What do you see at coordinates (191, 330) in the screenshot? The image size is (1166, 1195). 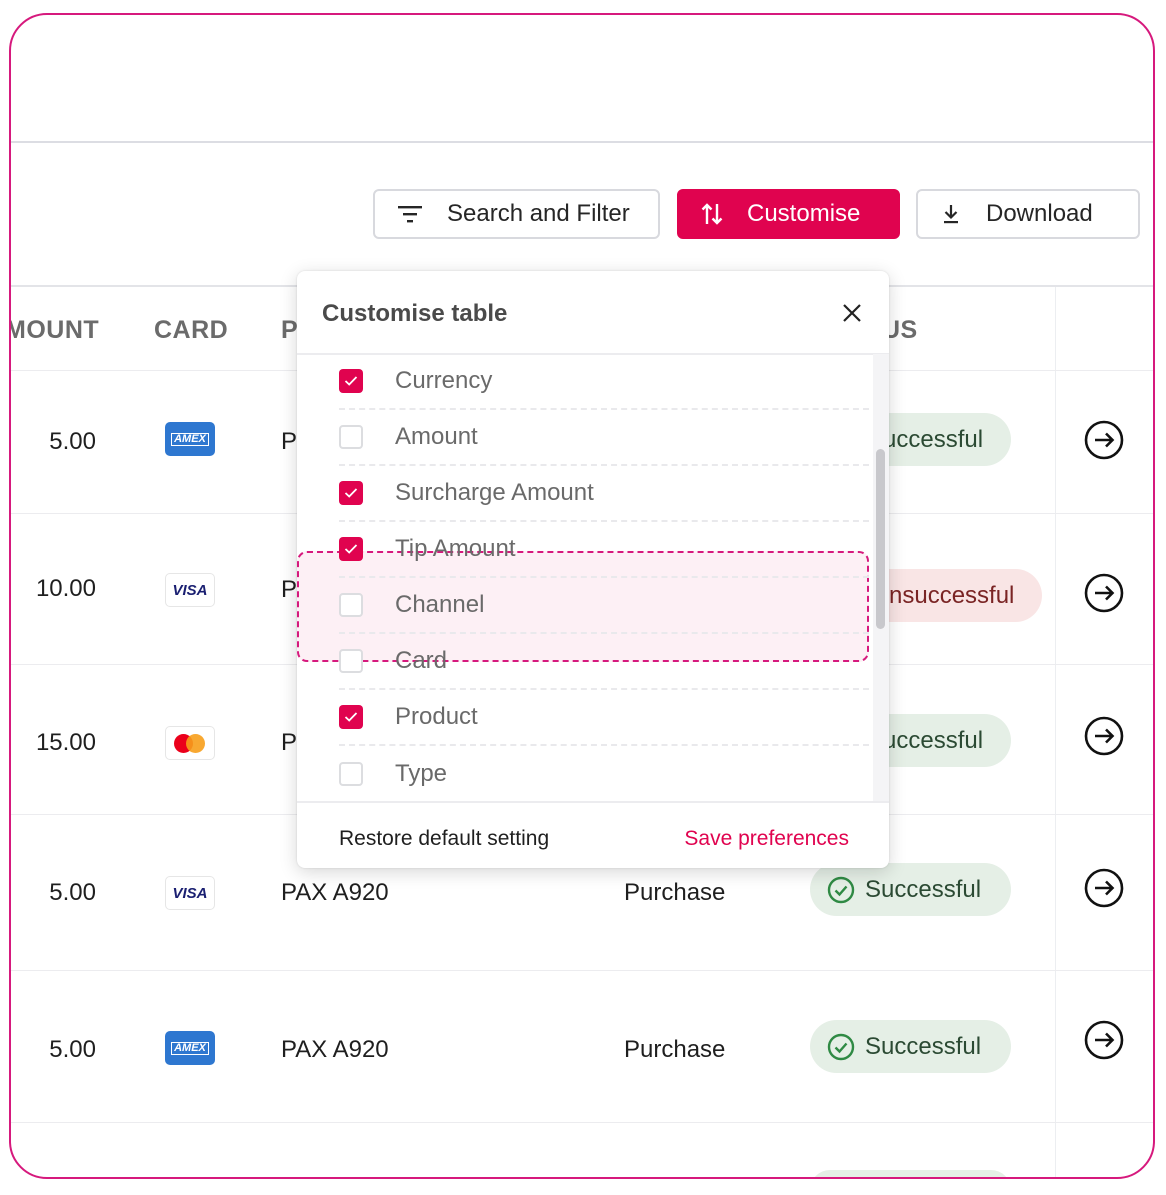 I see `column-header-card: CARD` at bounding box center [191, 330].